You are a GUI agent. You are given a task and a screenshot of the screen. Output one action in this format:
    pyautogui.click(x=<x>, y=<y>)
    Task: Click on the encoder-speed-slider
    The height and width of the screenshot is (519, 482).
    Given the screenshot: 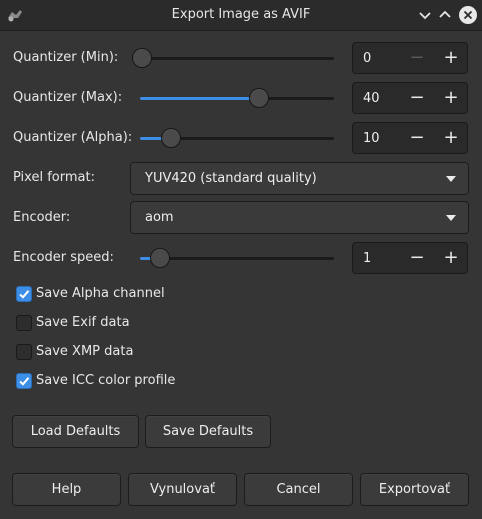 What is the action you would take?
    pyautogui.click(x=237, y=258)
    